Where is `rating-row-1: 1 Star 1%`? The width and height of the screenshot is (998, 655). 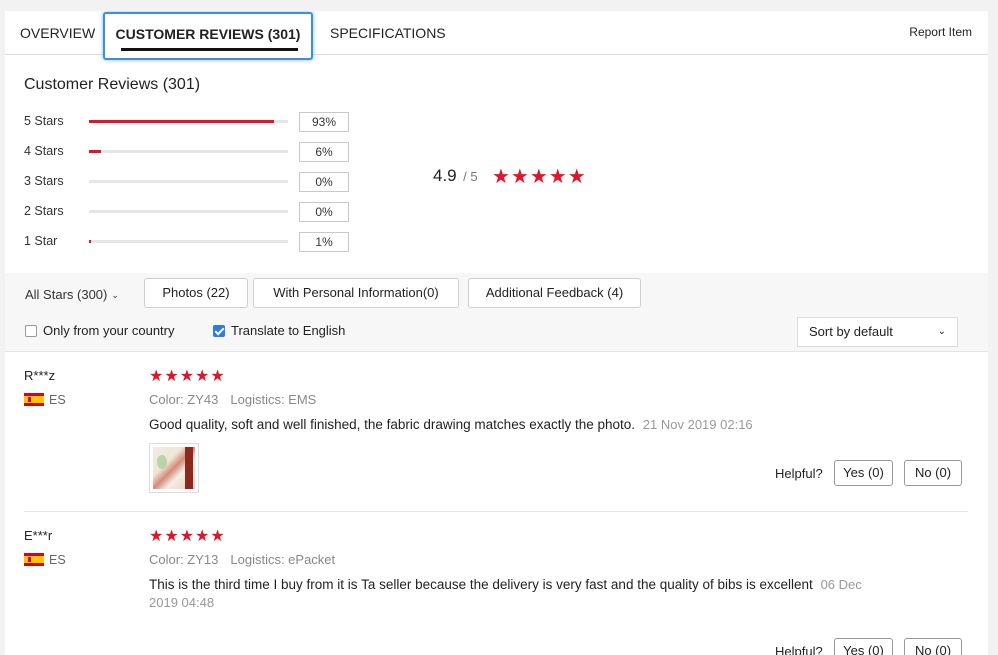
rating-row-1: 1 Star 1% is located at coordinates (189, 242).